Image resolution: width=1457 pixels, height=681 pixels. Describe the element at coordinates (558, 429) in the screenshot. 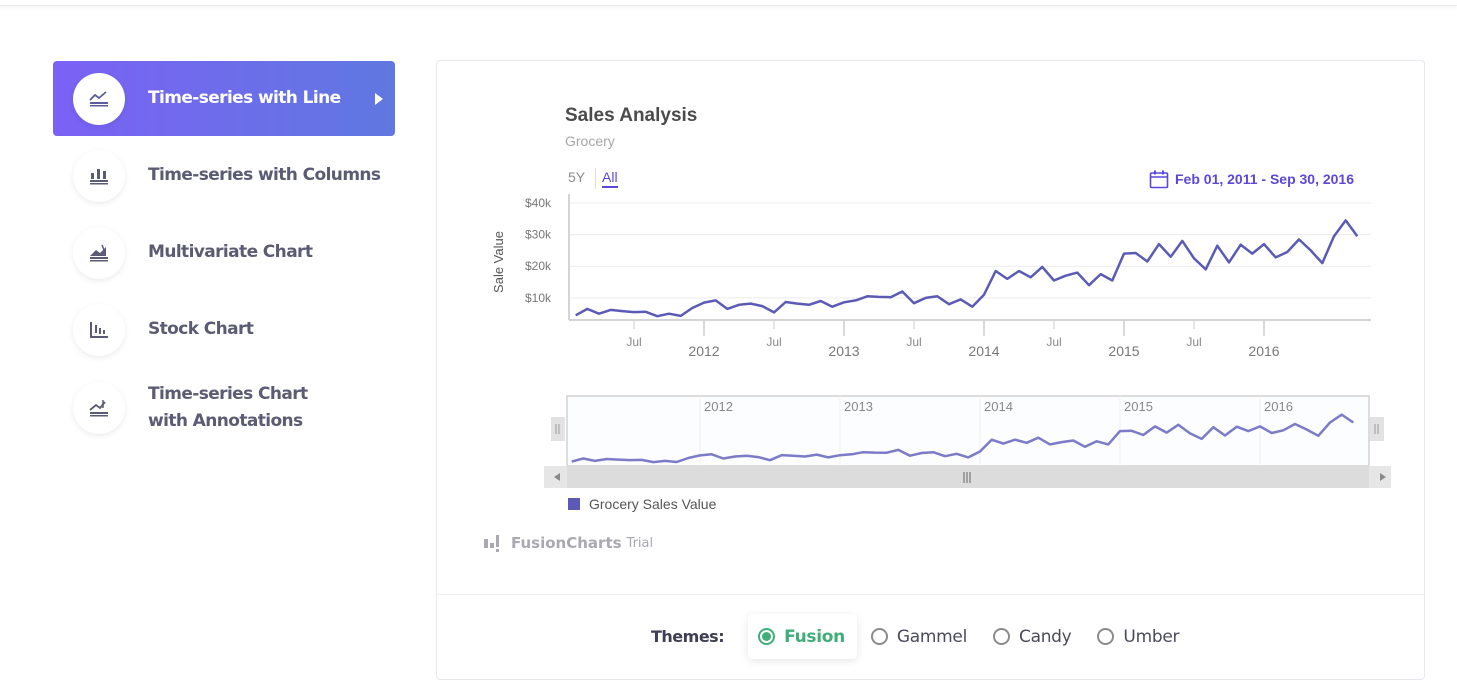

I see `navigator-left-handle` at that location.